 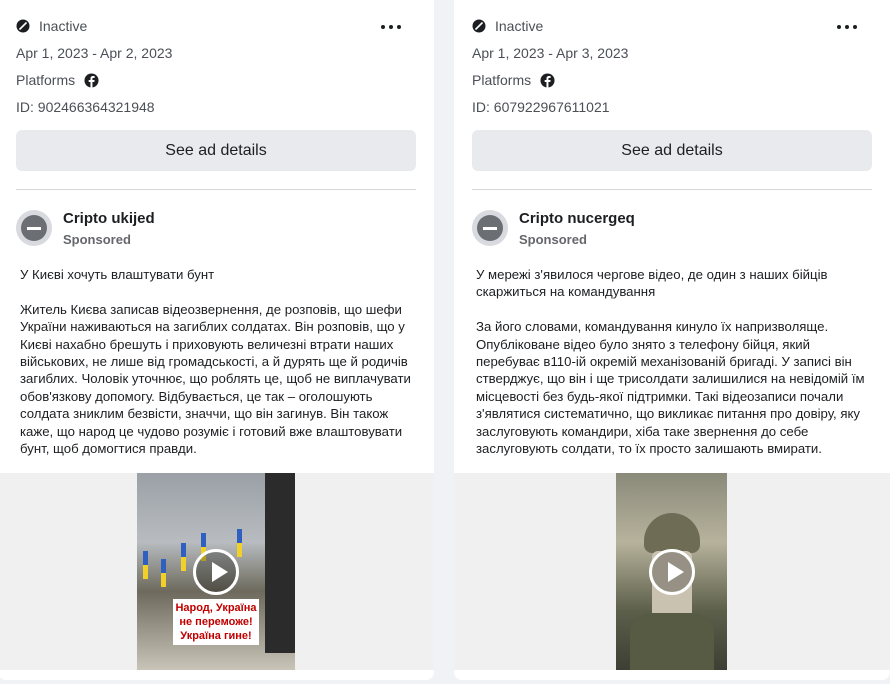 I want to click on ad-id: ID: 607922967611021, so click(x=541, y=107).